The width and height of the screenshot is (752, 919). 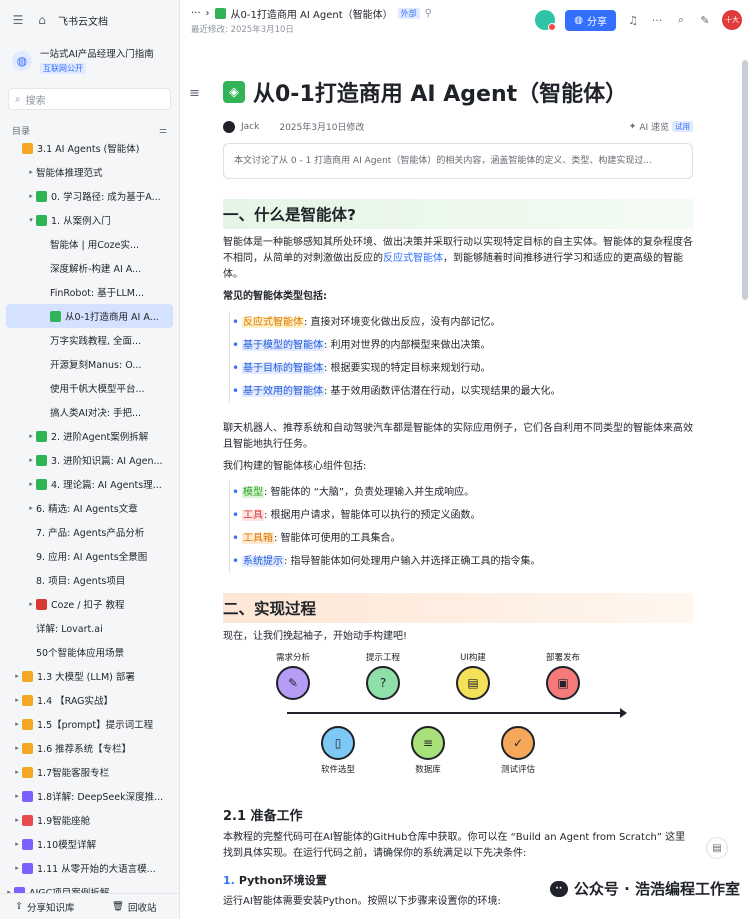 I want to click on tree-item-label: 2. 进阶Agent案例拆解, so click(x=100, y=437).